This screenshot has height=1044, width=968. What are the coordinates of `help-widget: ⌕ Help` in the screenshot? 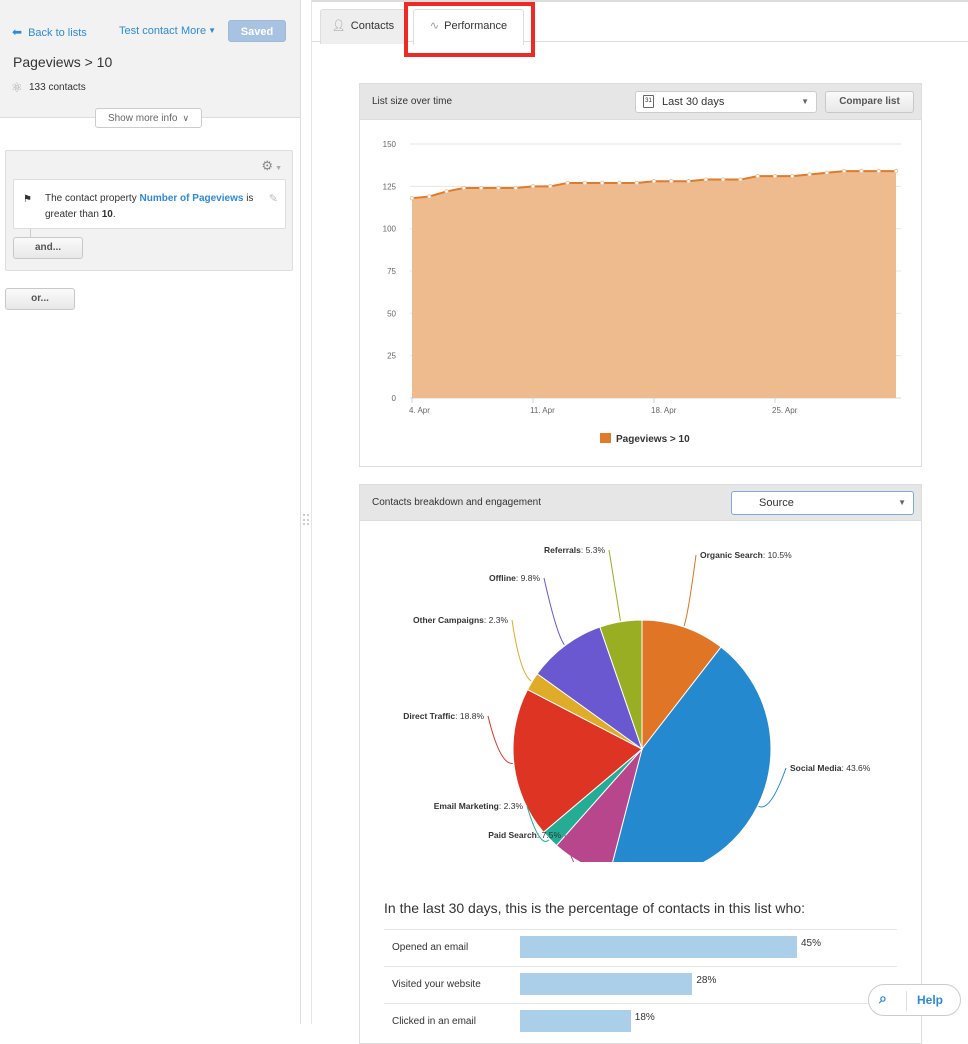 It's located at (914, 1000).